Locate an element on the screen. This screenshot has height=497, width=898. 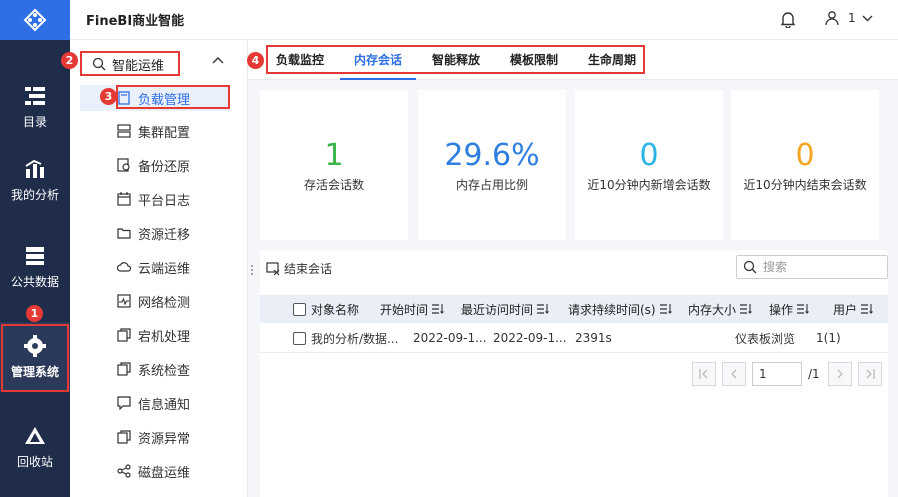
chevron-left-icon is located at coordinates (734, 374).